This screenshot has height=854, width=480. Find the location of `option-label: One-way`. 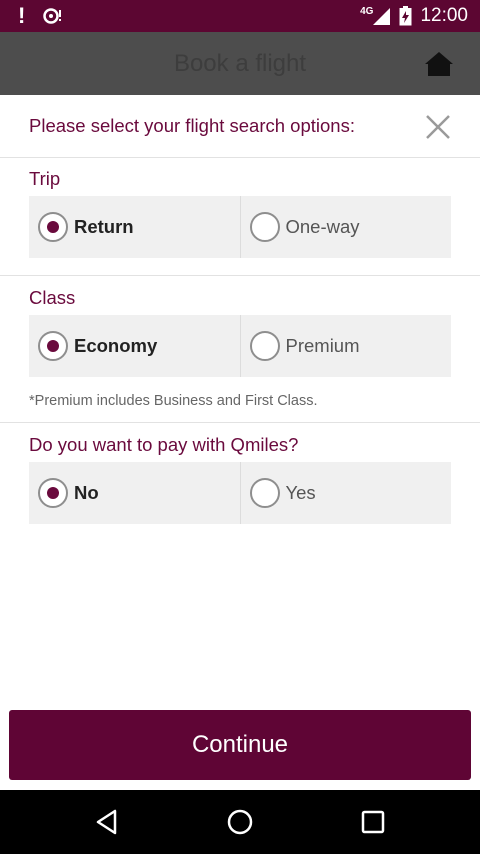

option-label: One-way is located at coordinates (322, 226).